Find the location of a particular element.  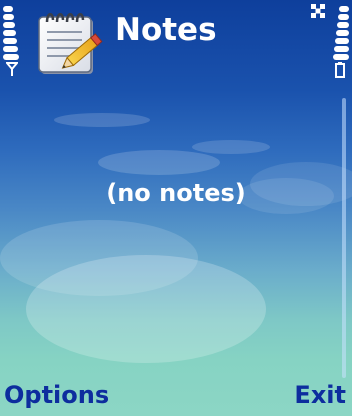

softkey-bar: Options Exit is located at coordinates (176, 398).